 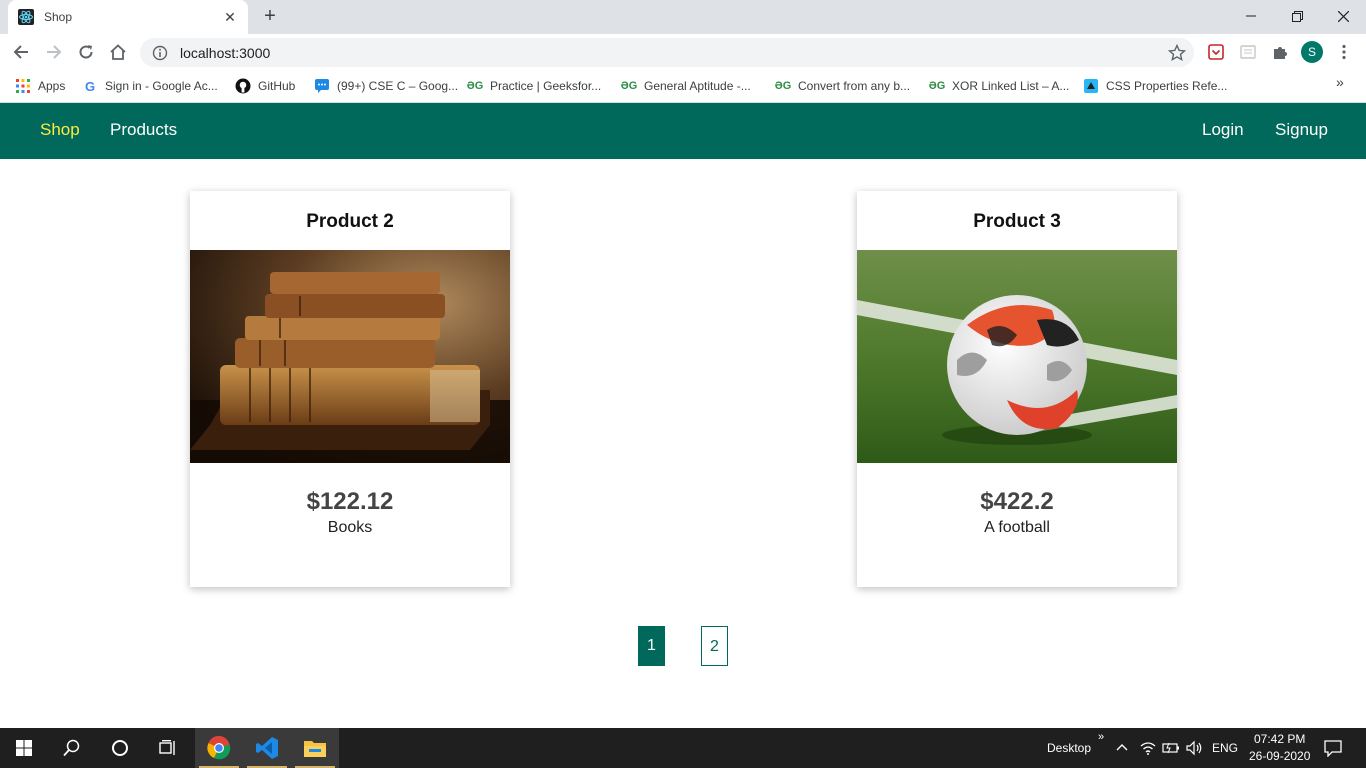 I want to click on nav-login-link: Login, so click(x=1223, y=130).